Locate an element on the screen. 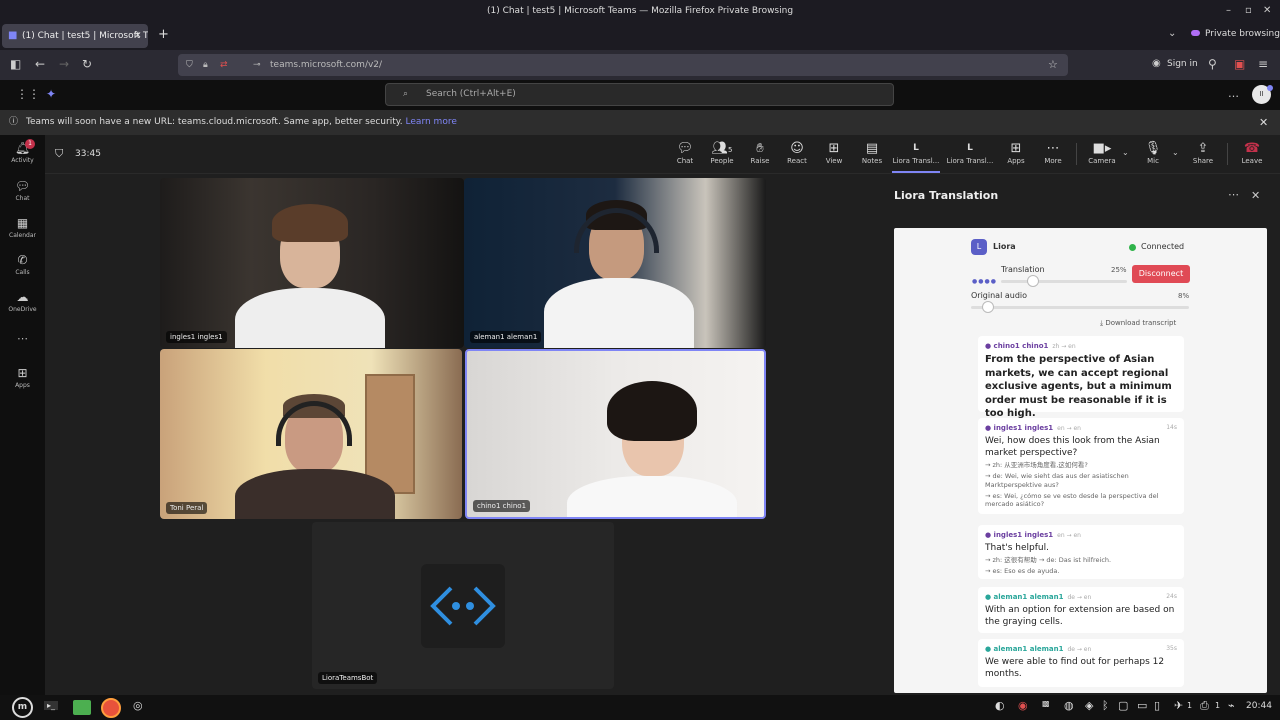 Image resolution: width=1280 pixels, height=720 pixels. message-meta: zh → en is located at coordinates (1064, 346).